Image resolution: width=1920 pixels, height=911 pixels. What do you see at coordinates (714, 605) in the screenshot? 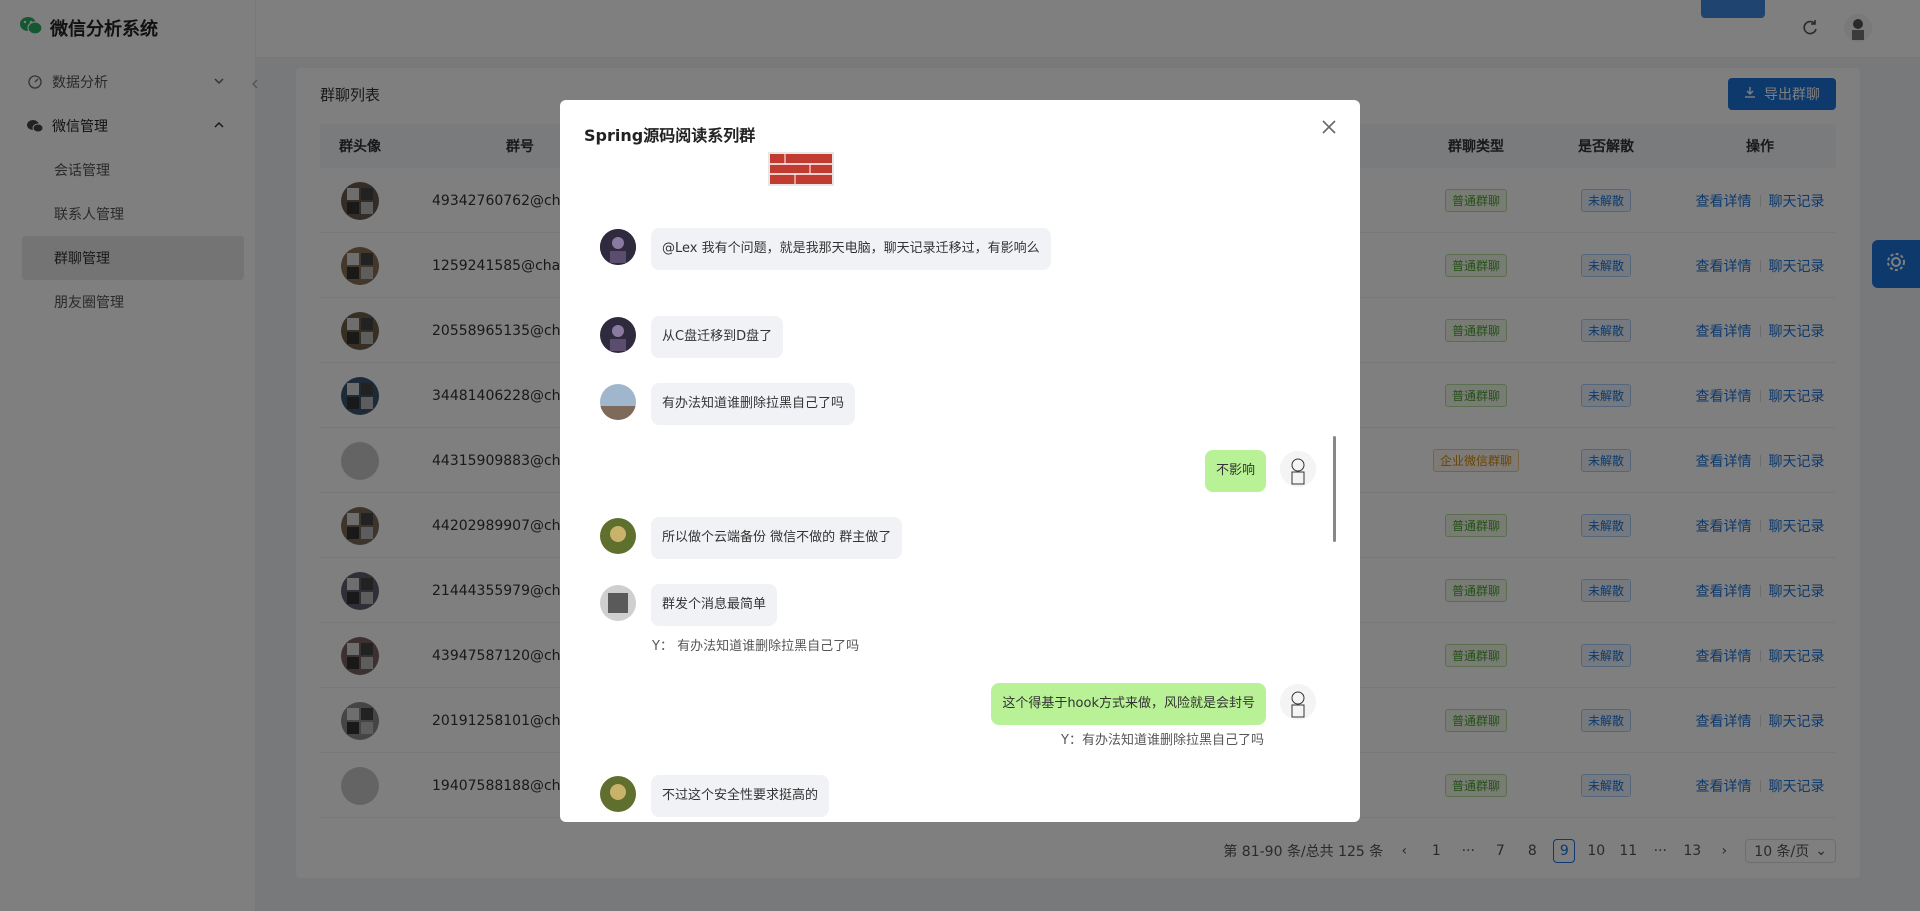
I see `message-bubble: 群发个消息最简单` at bounding box center [714, 605].